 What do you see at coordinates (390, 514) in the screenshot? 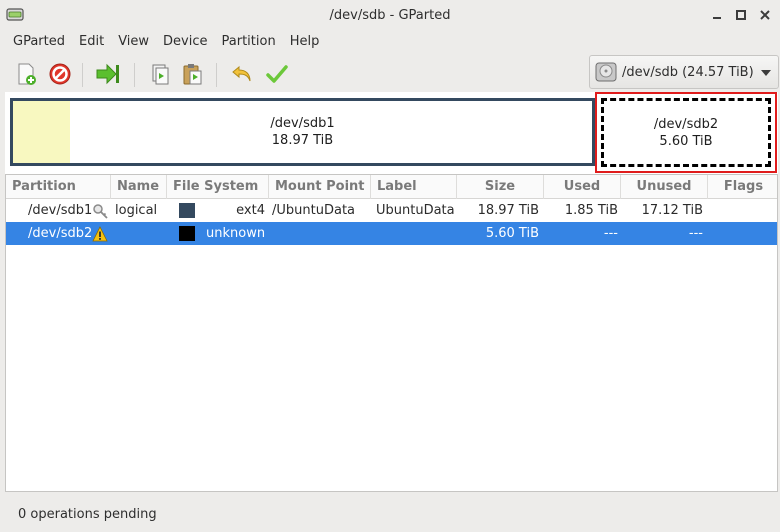
I see `status-bar: 0 operations pending` at bounding box center [390, 514].